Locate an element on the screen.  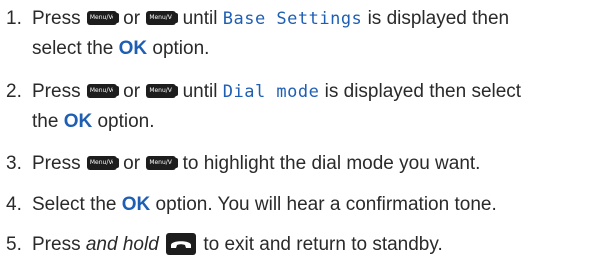
step-2-line-2: the OK option. is located at coordinates (93, 121).